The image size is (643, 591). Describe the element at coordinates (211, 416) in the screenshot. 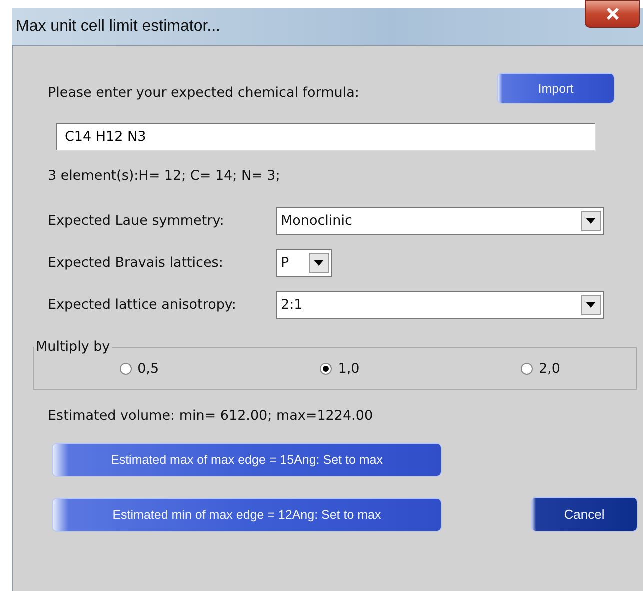

I see `volume-text: Estimated volume: min= 612.00; max=1224.00` at that location.